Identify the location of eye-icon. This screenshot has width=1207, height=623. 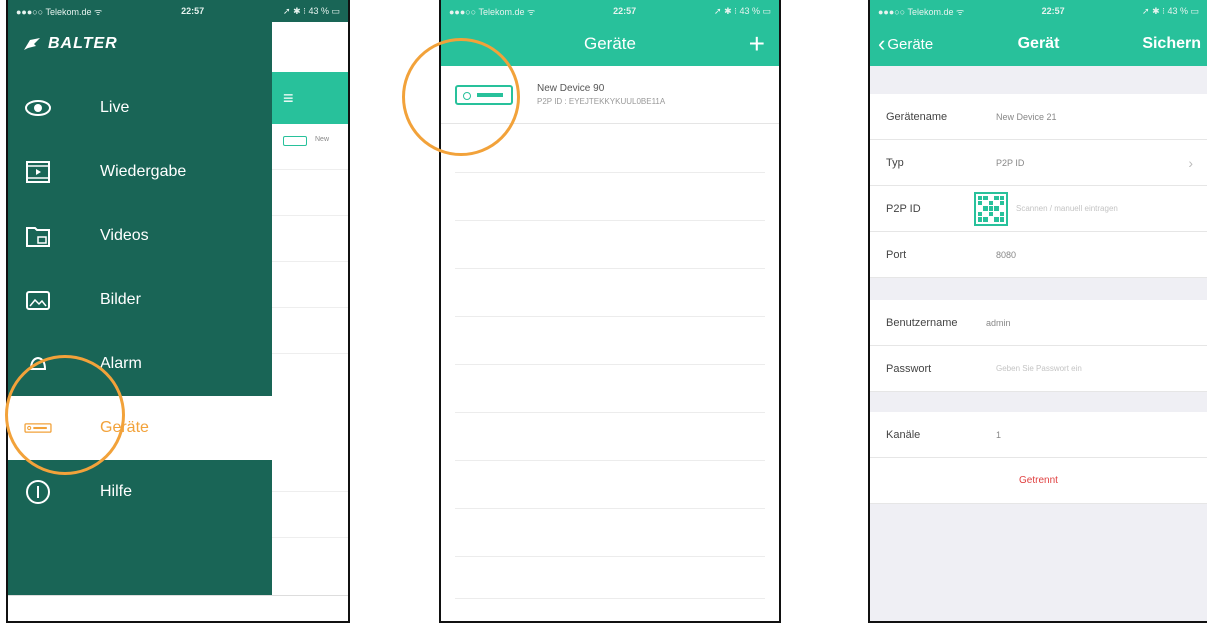
(38, 108).